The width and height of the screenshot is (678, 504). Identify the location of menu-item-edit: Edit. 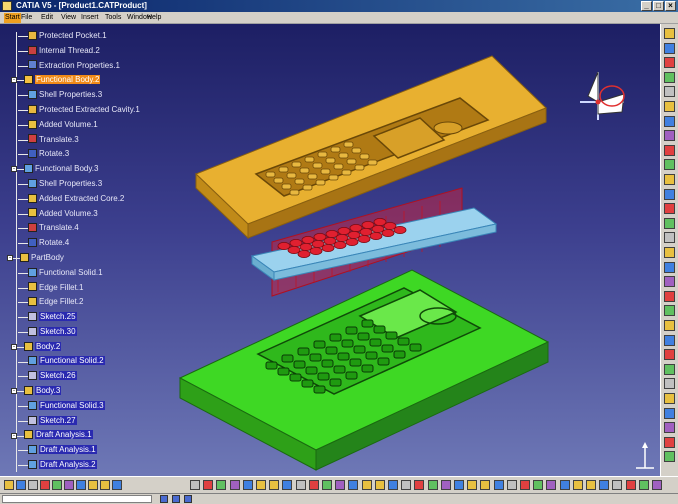
(47, 18).